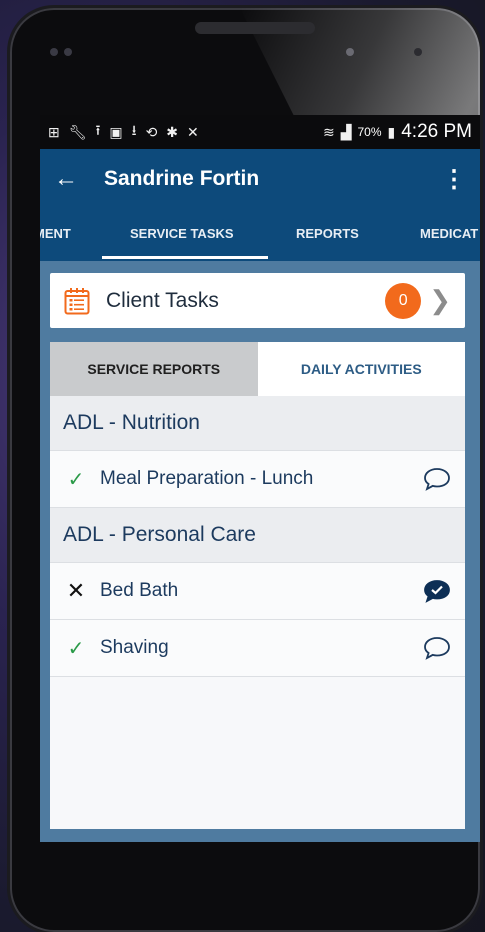 Image resolution: width=485 pixels, height=932 pixels. I want to click on back-arrow-icon: ←, so click(69, 179).